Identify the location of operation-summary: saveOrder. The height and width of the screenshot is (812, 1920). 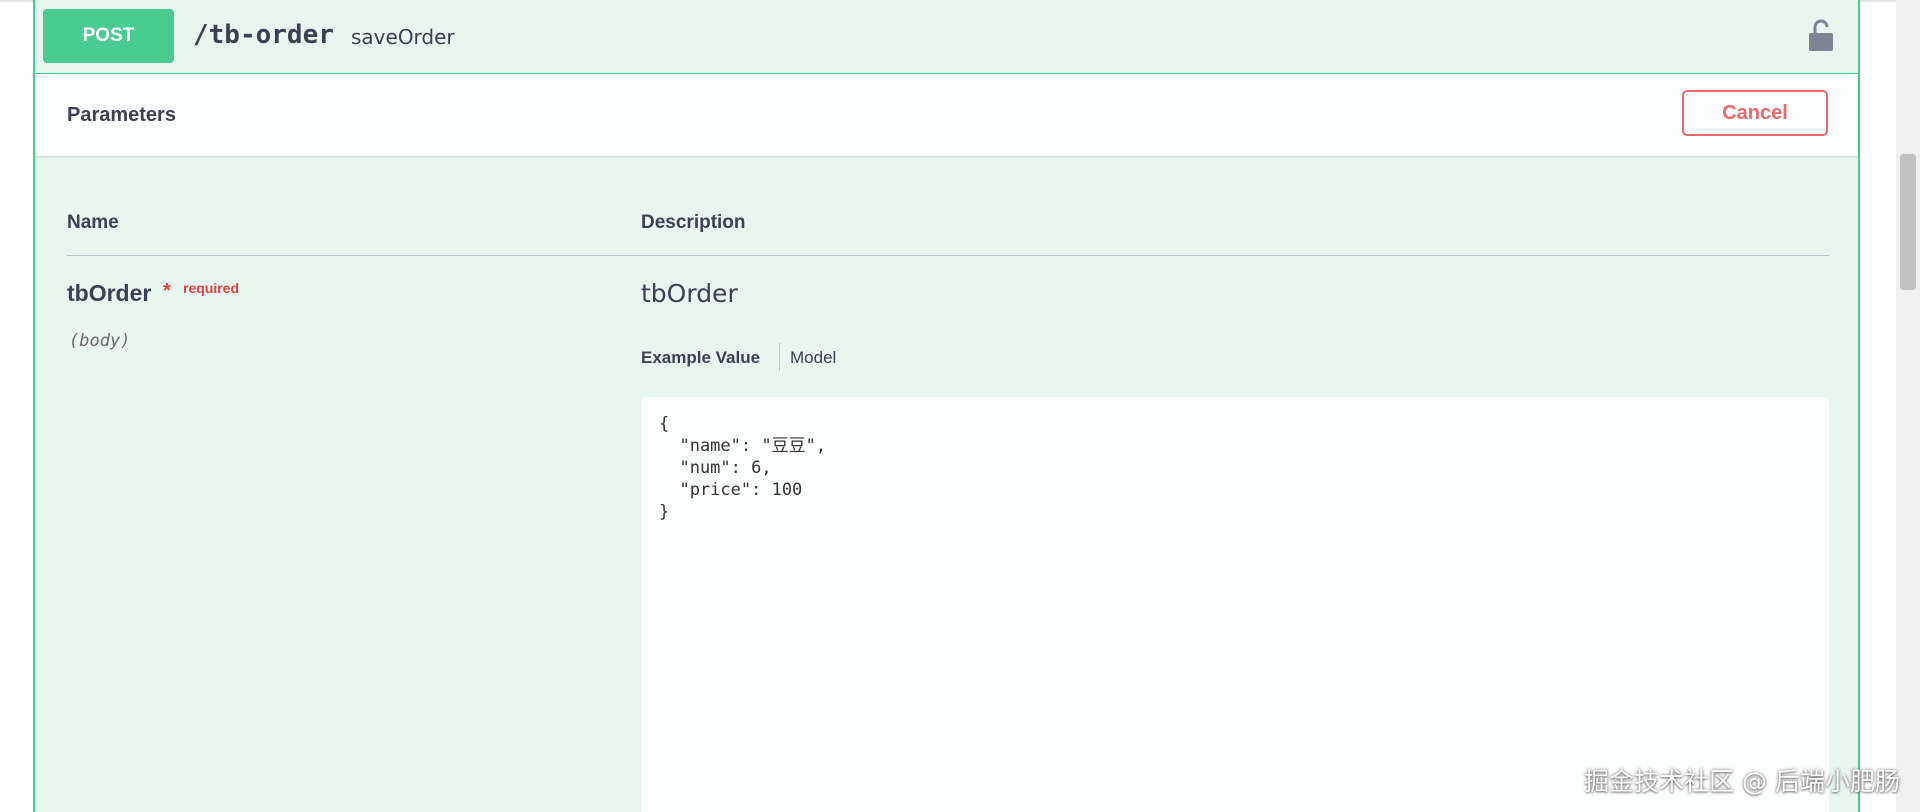
(403, 37).